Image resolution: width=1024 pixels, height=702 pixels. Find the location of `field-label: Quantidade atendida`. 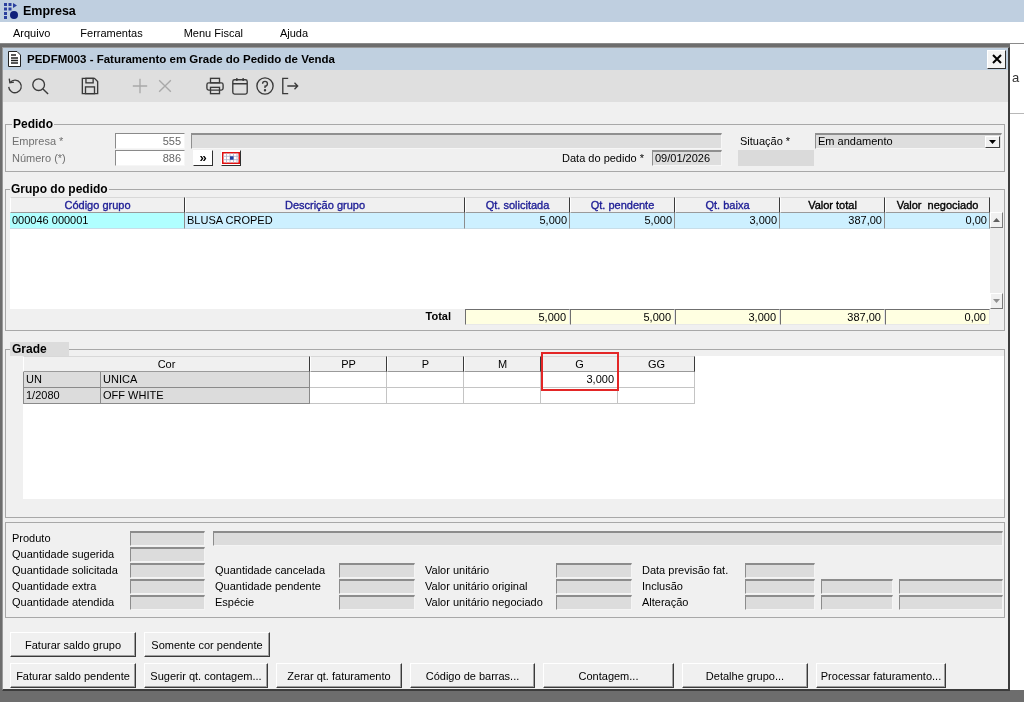

field-label: Quantidade atendida is located at coordinates (64, 602).